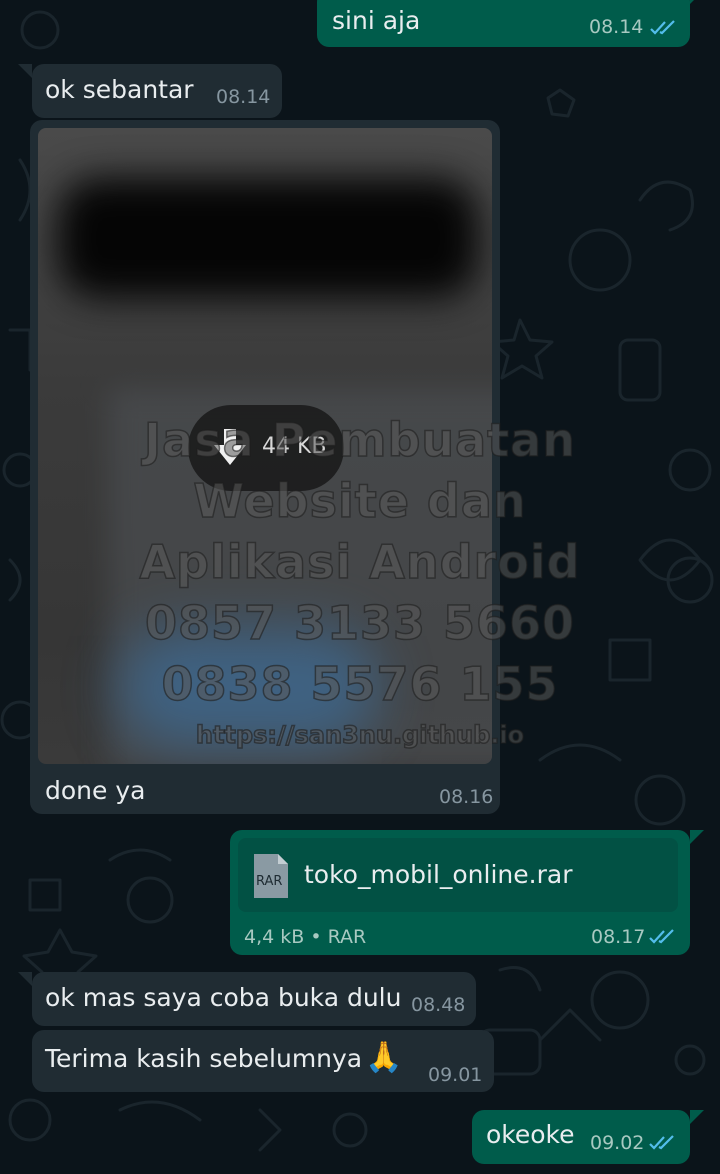 This screenshot has width=720, height=1174. I want to click on download-button: 44 KB, so click(266, 448).